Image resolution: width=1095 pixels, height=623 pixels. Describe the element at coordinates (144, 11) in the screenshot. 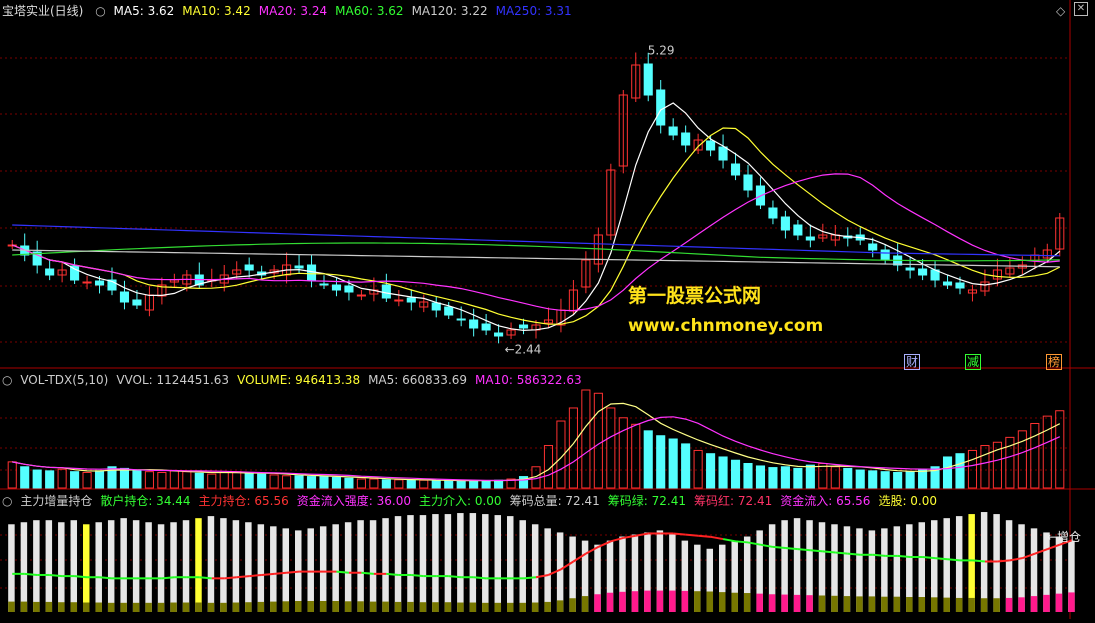

I see `ma-label-0: MA5: 3.62` at that location.